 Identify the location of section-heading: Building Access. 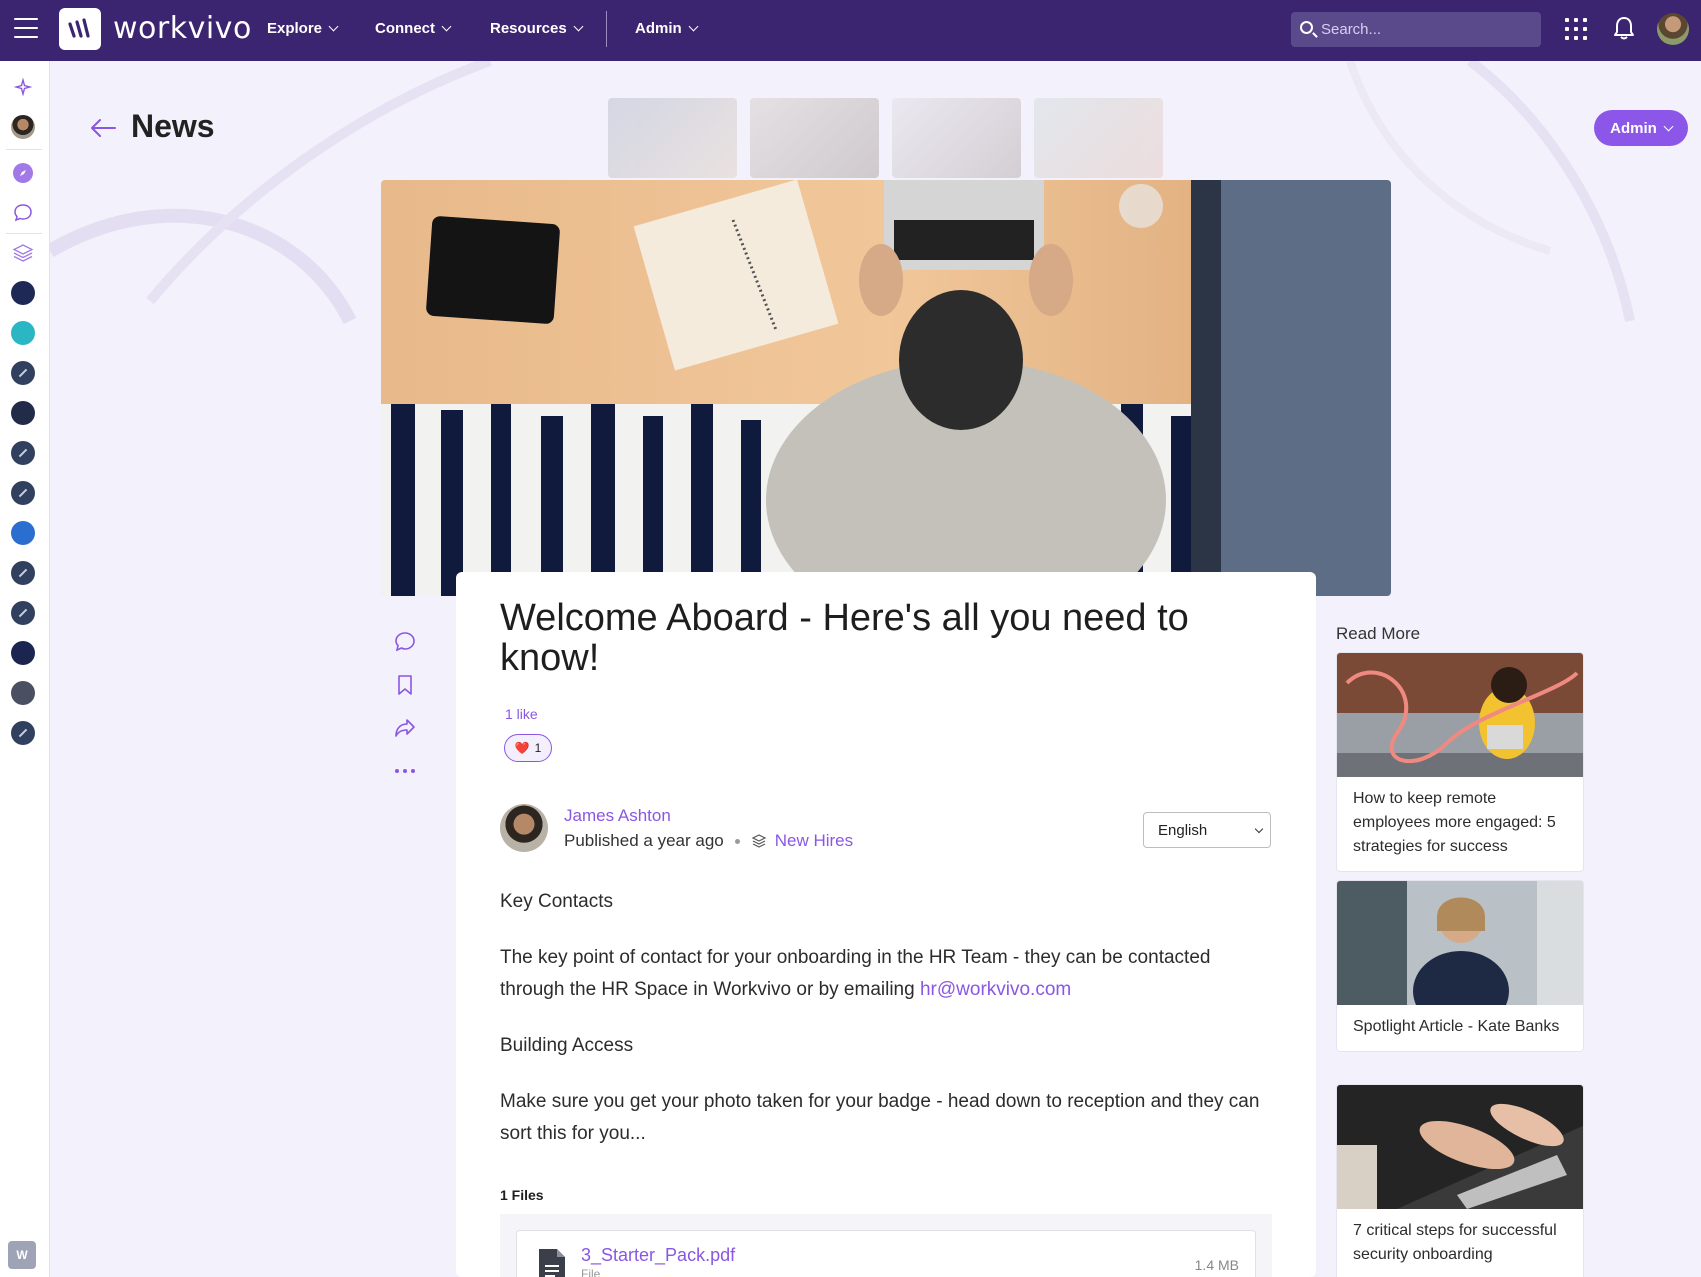
(567, 1045).